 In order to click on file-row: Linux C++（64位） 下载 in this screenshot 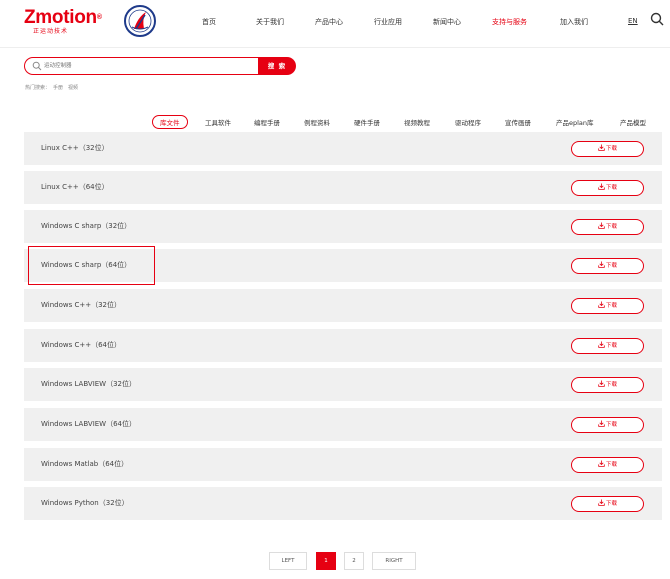, I will do `click(343, 187)`.